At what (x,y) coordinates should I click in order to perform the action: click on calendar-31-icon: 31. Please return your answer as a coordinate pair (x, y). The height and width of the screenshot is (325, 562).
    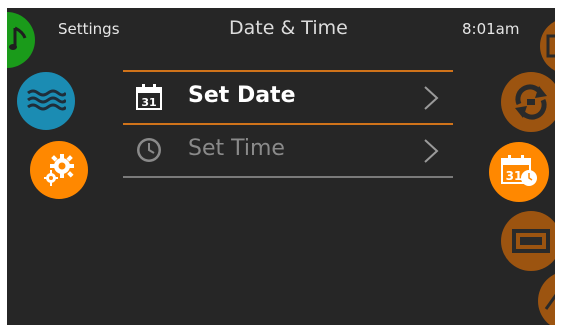
    Looking at the image, I should click on (149, 97).